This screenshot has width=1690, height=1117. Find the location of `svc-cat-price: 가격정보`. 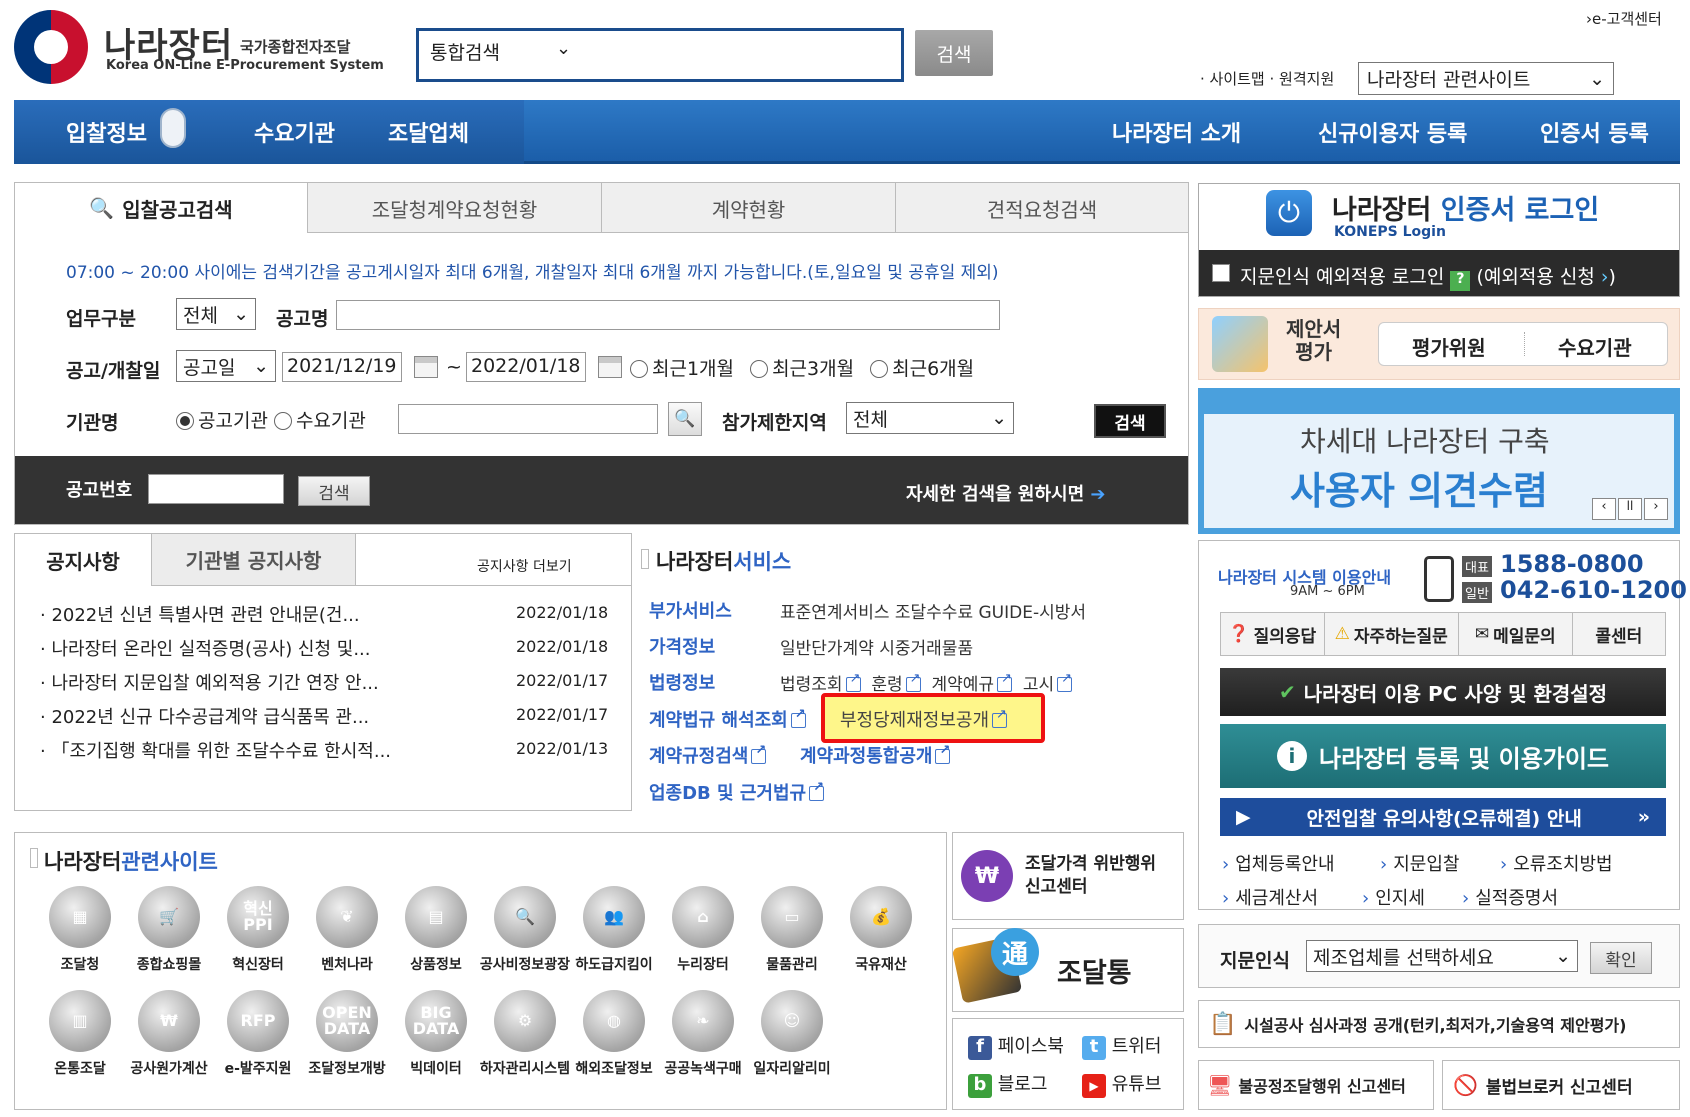

svc-cat-price: 가격정보 is located at coordinates (682, 646).